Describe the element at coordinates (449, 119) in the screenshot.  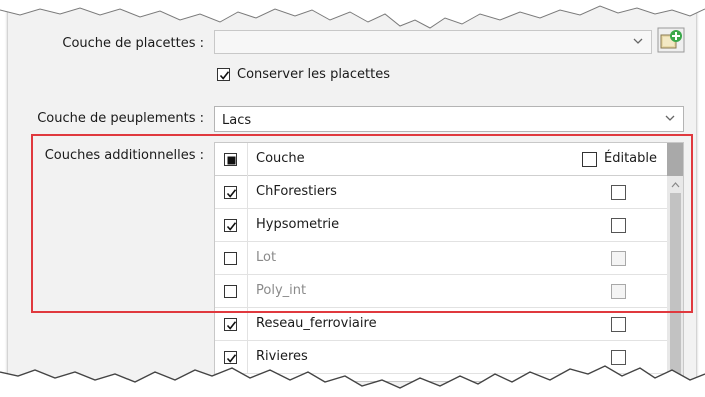
I see `peuplements-dropdown: Lacs` at that location.